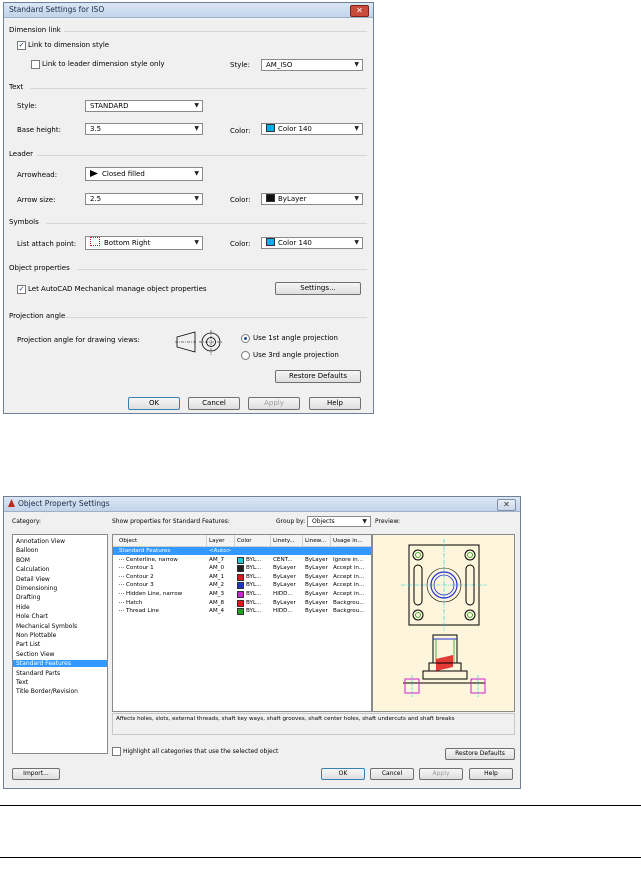 Image resolution: width=641 pixels, height=886 pixels. I want to click on highlight-categories-checkbox, so click(116, 751).